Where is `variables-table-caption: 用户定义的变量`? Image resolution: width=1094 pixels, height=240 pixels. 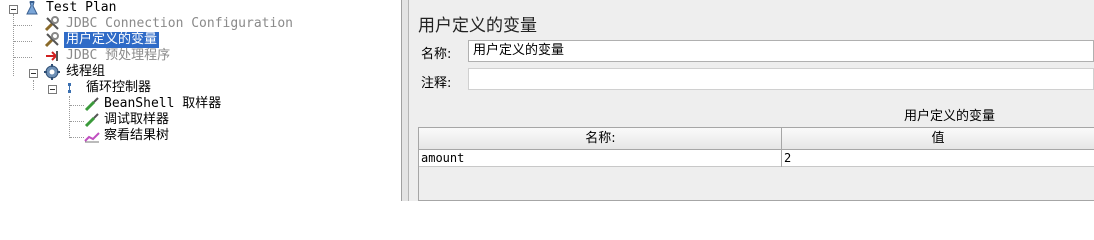
variables-table-caption: 用户定义的变量 is located at coordinates (950, 116).